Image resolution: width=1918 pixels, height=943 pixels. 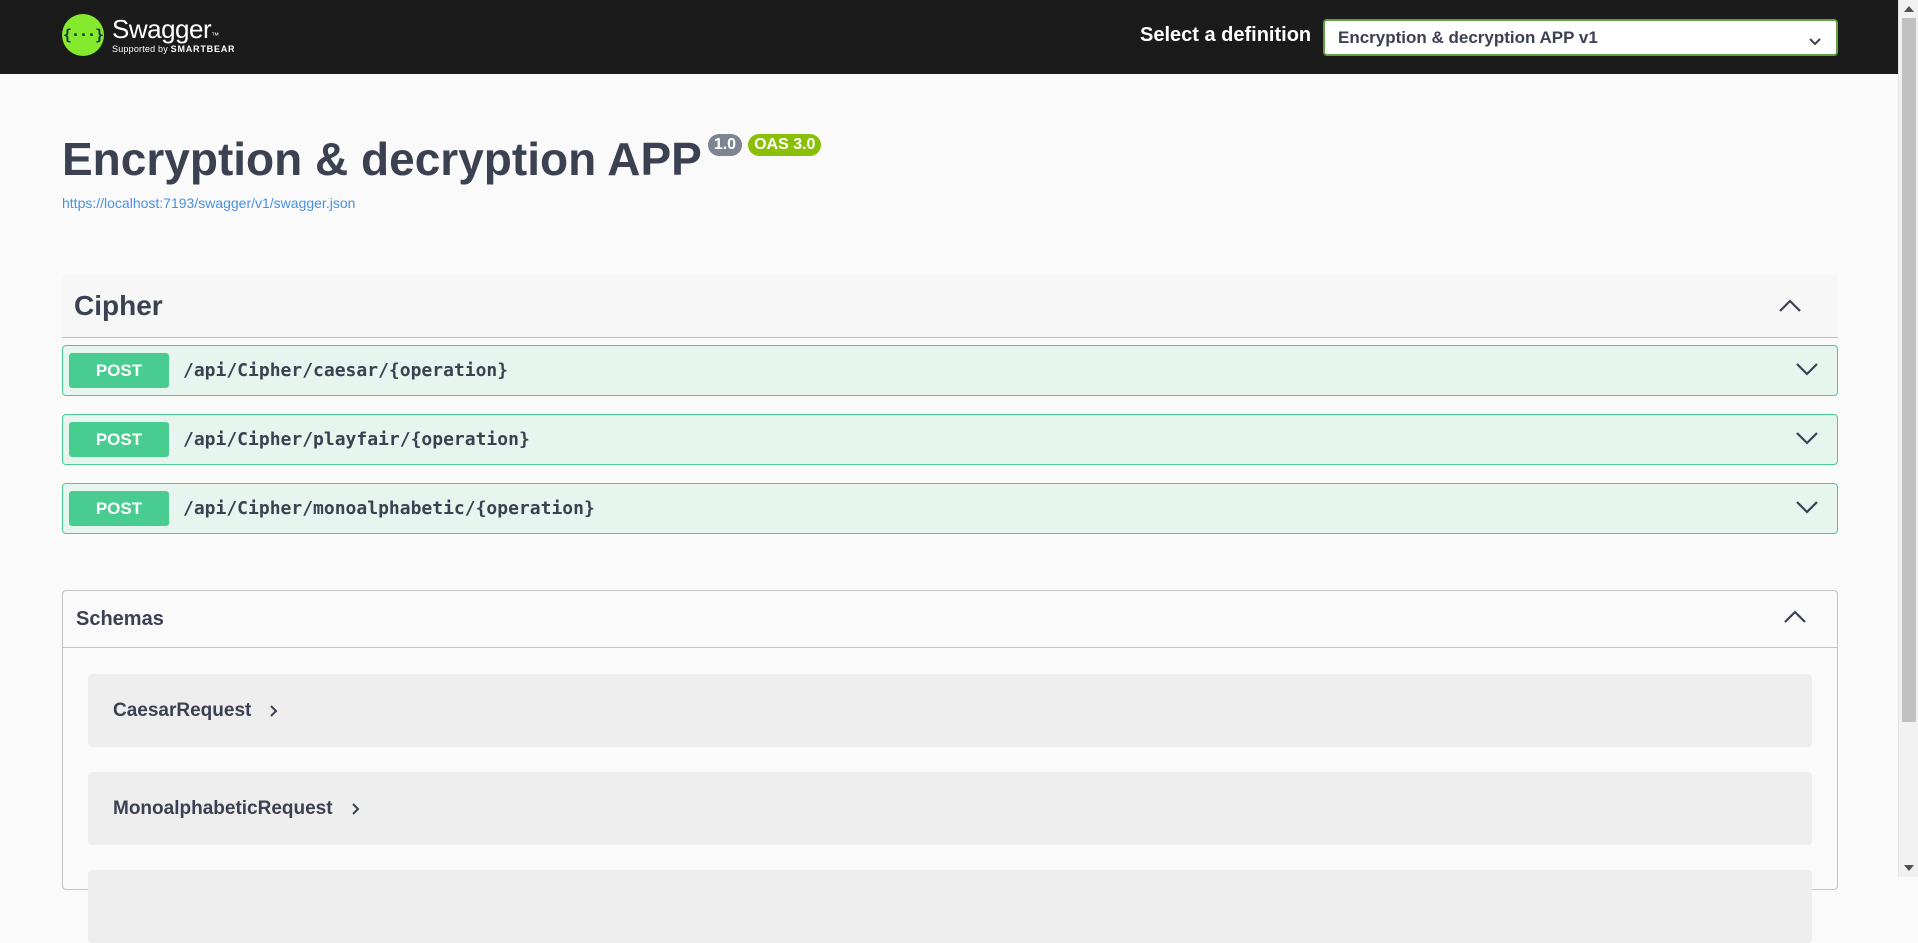 I want to click on model-monoalphabetic-request: MonoalphabeticRequest, so click(x=950, y=808).